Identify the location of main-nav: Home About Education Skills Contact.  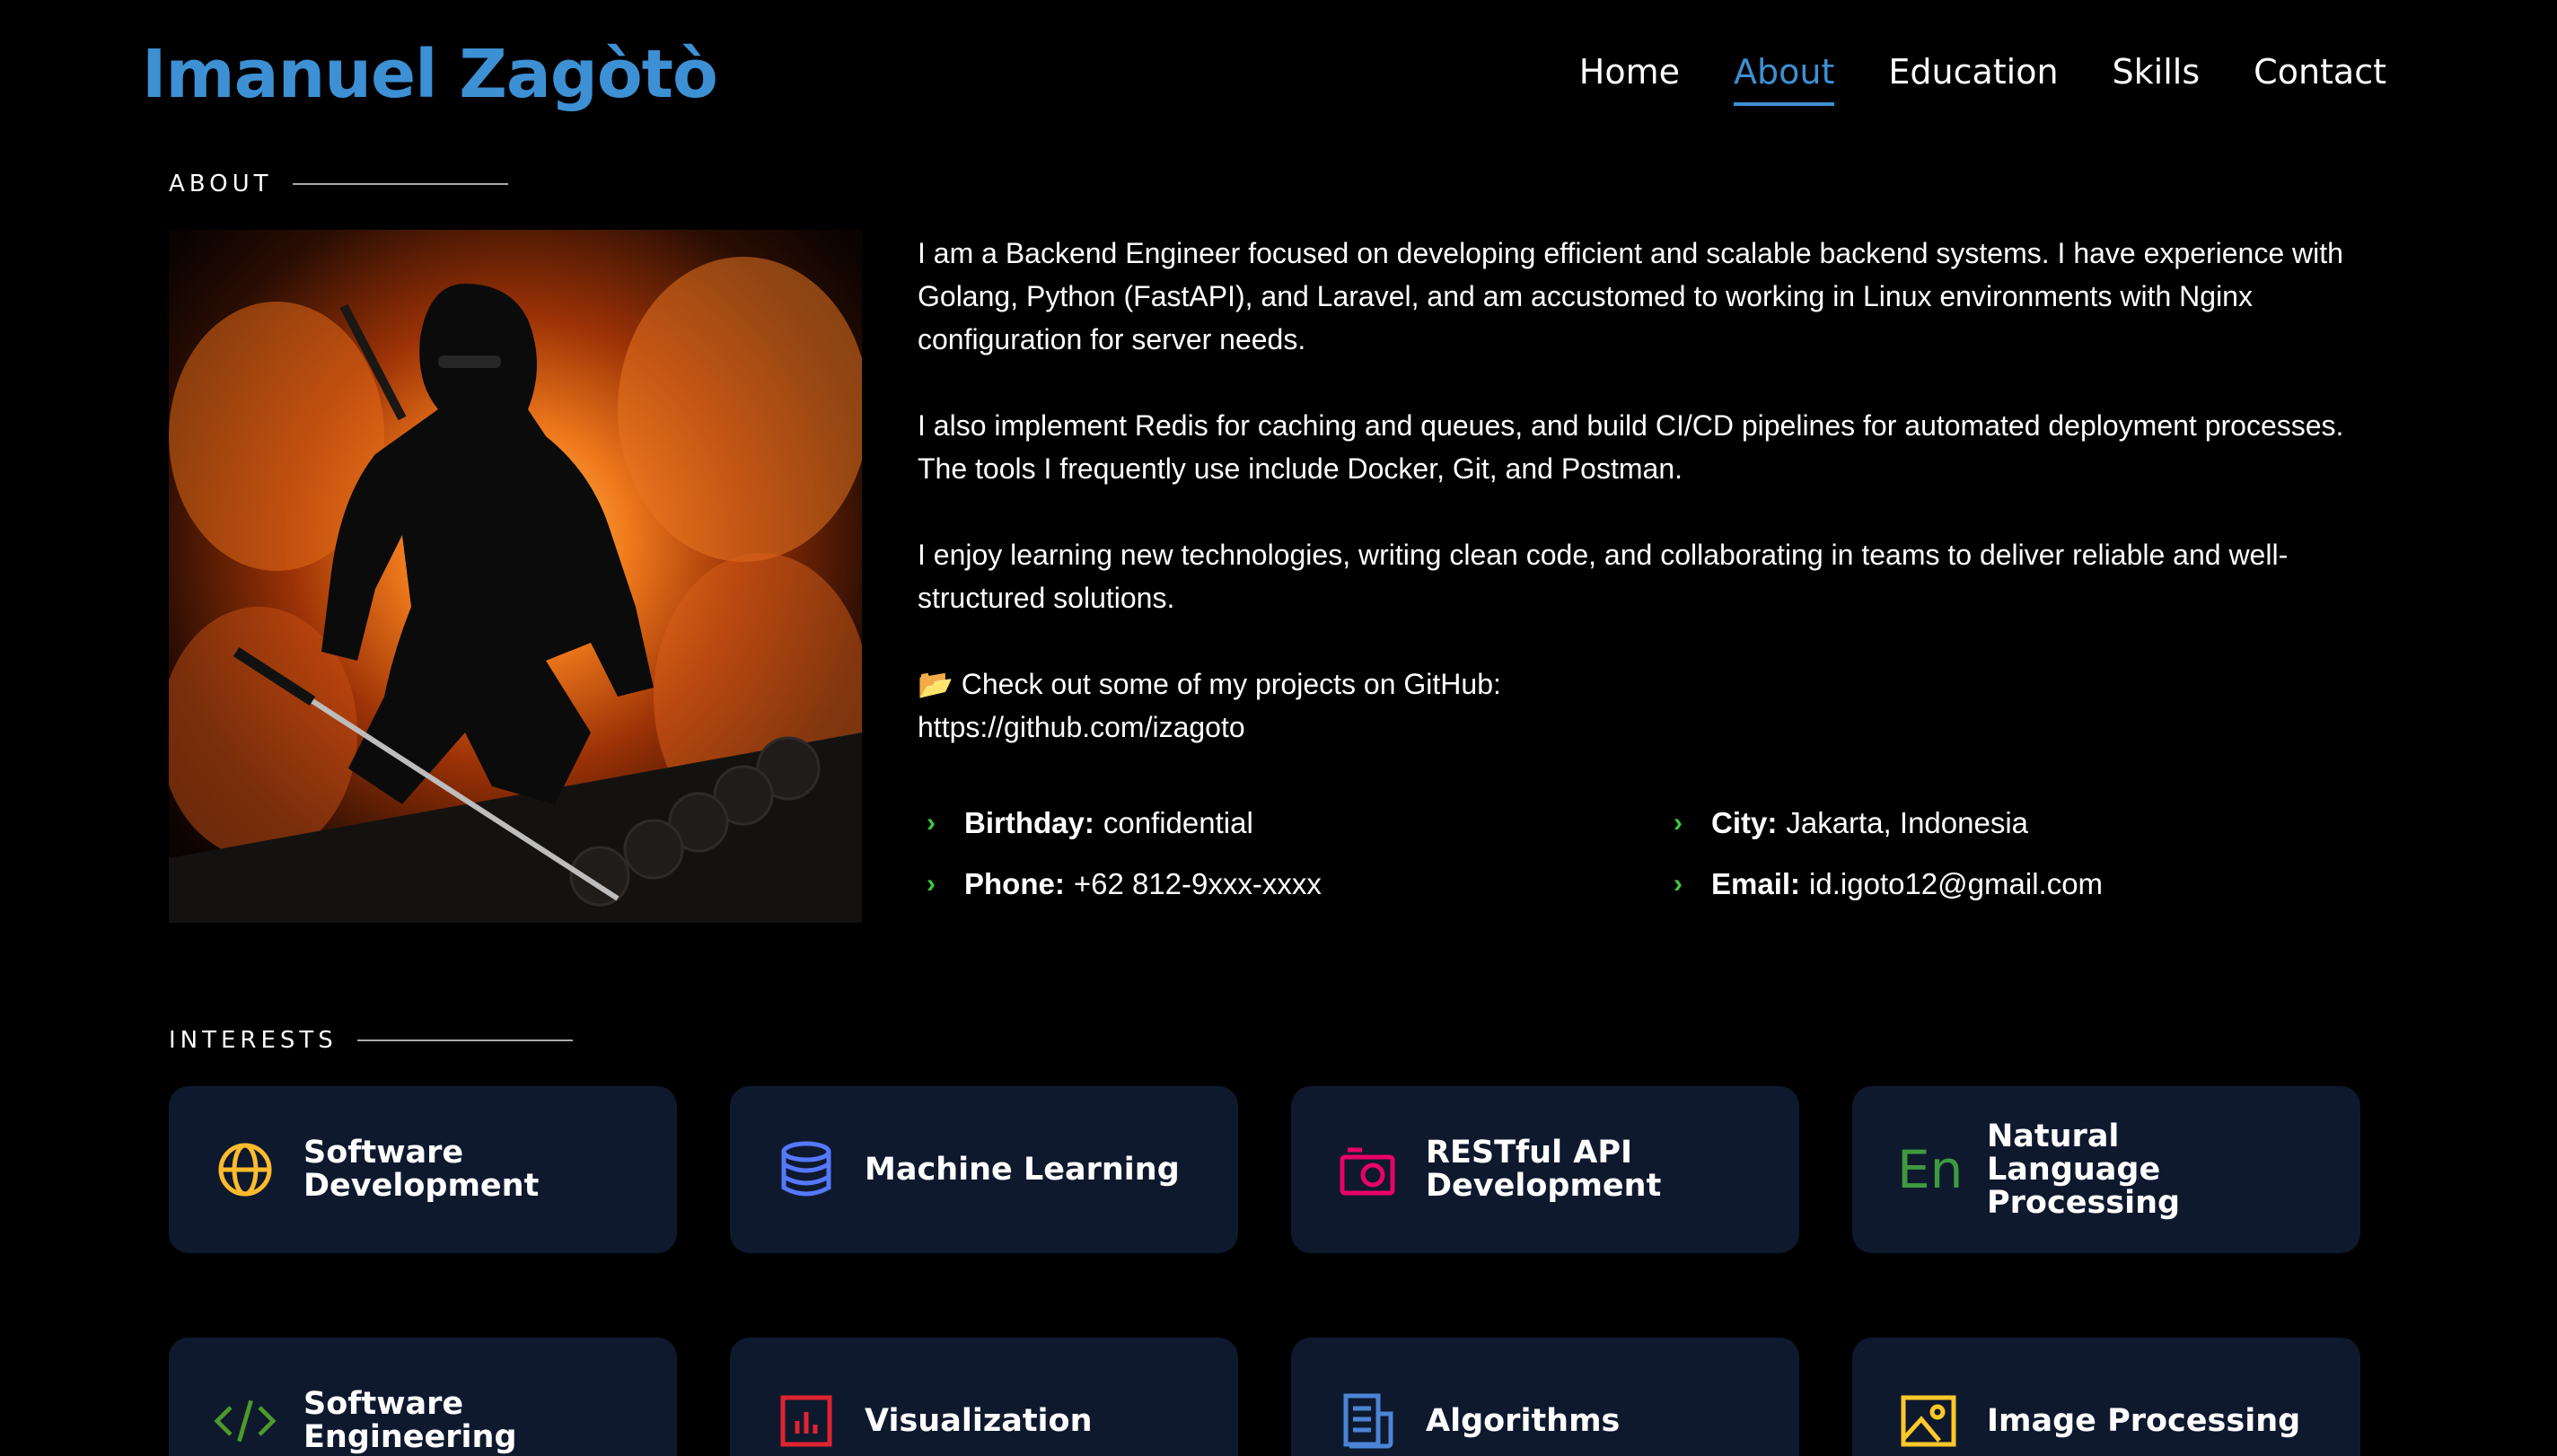
(1956, 79).